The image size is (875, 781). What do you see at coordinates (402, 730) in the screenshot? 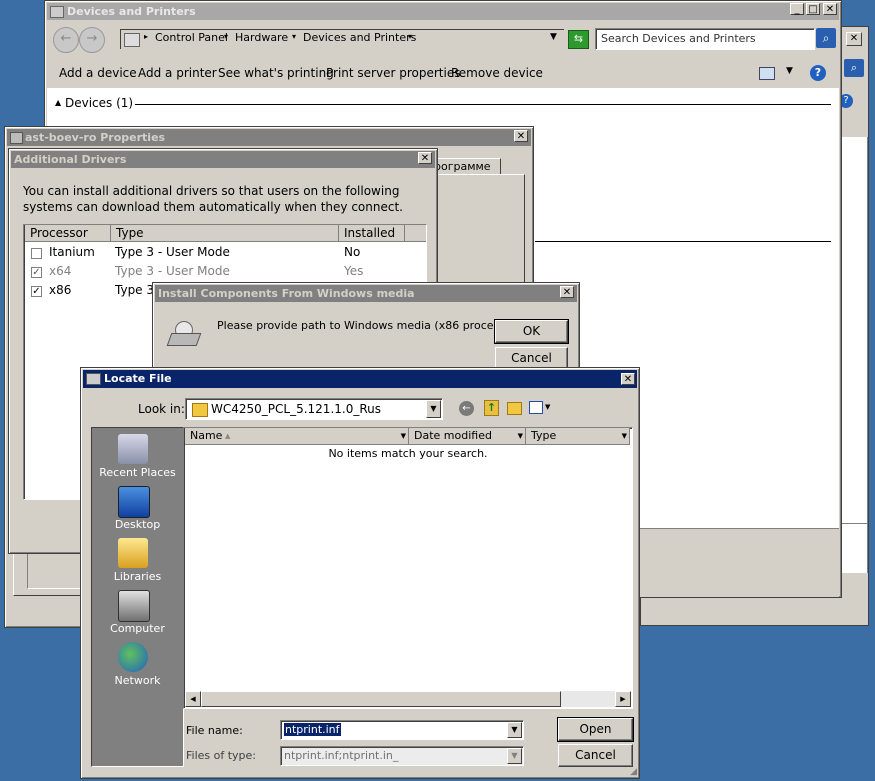
I see `file-name-combobox: ntprint.inf ▼` at bounding box center [402, 730].